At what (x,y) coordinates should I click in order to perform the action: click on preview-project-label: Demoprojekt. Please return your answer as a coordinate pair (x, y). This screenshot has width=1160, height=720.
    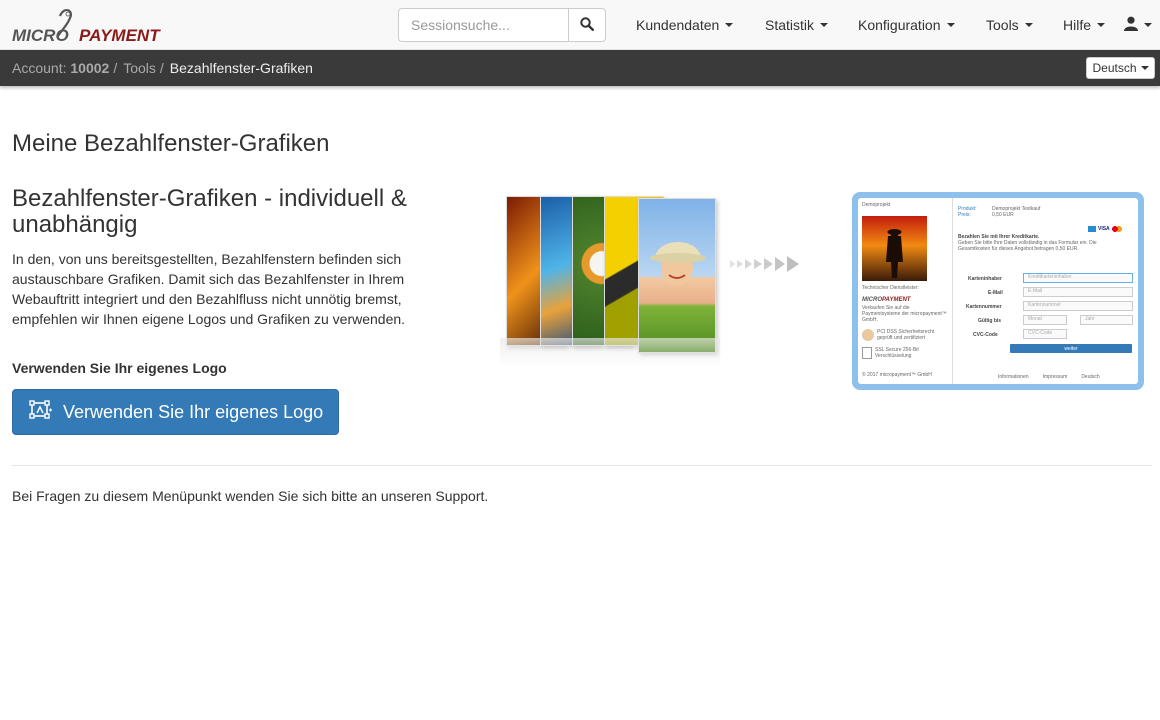
    Looking at the image, I should click on (876, 205).